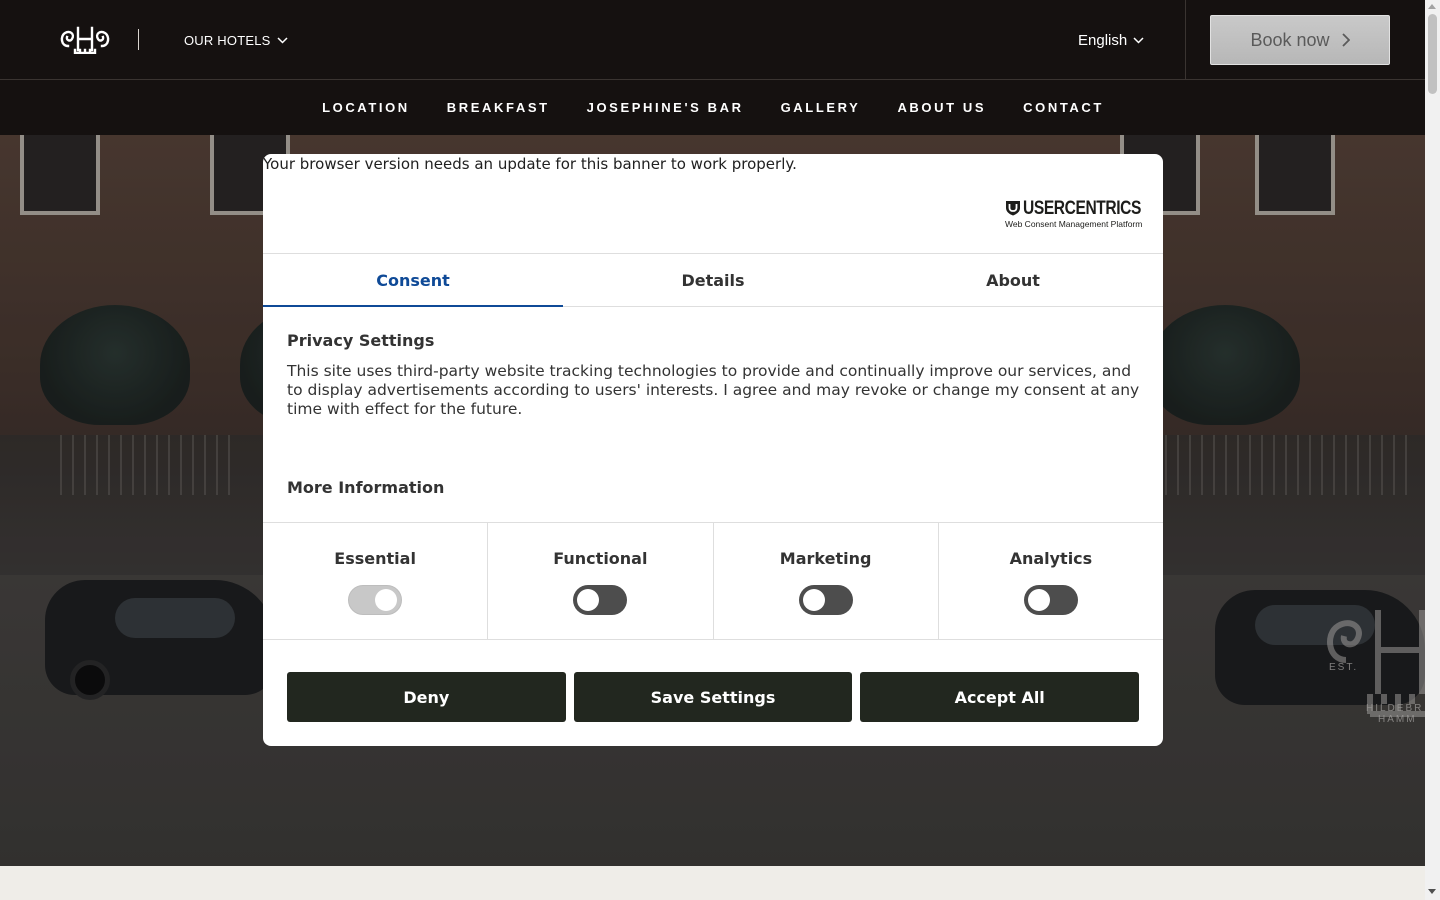 Image resolution: width=1440 pixels, height=900 pixels. What do you see at coordinates (825, 600) in the screenshot?
I see `marketing-toggle` at bounding box center [825, 600].